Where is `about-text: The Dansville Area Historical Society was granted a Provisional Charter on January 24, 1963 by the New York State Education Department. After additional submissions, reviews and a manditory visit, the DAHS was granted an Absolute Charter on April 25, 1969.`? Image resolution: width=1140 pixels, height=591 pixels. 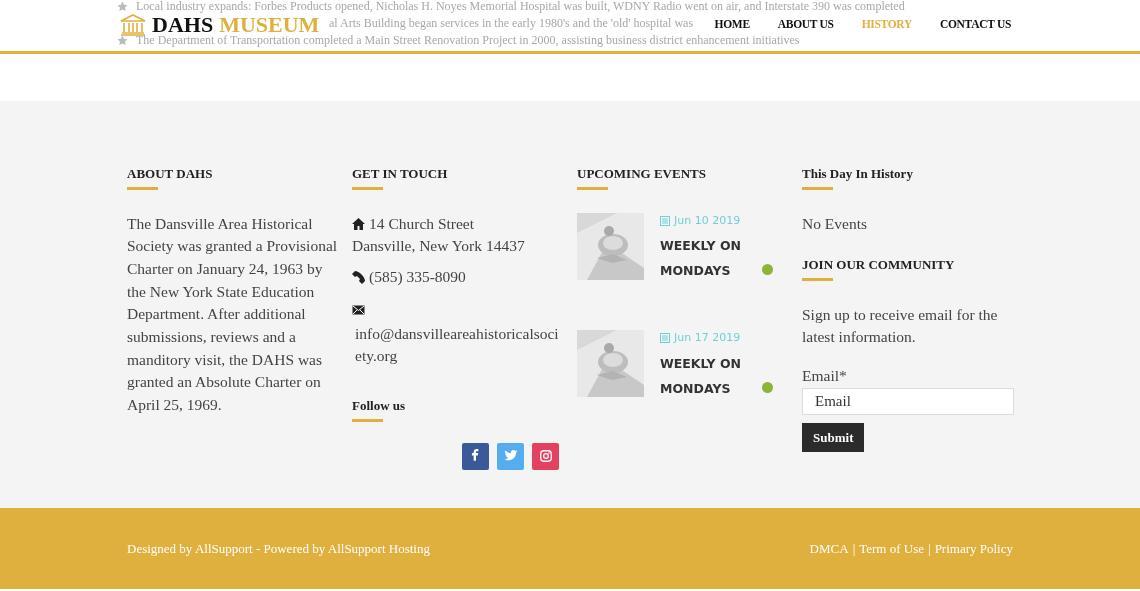
about-text: The Dansville Area Historical Society was granted a Provisional Charter on January 24, 1963 by the New York State Education Department. After additional submissions, reviews and a manditory visit, the DAHS was granted an Absolute Charter on April 25, 1969. is located at coordinates (233, 314).